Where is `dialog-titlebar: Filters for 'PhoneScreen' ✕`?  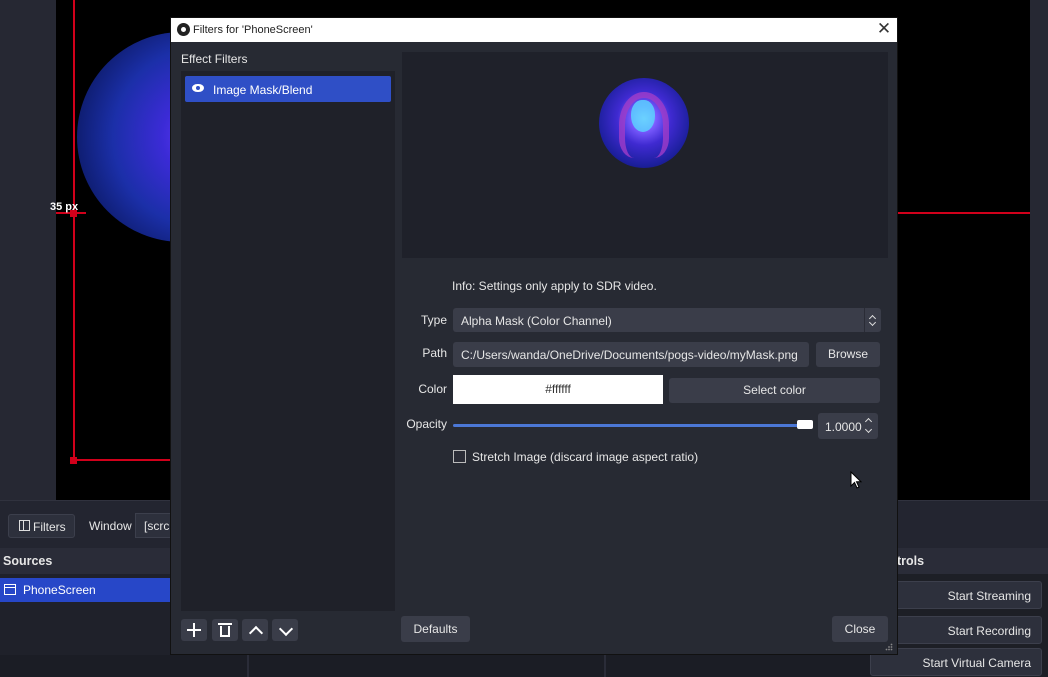 dialog-titlebar: Filters for 'PhoneScreen' ✕ is located at coordinates (534, 30).